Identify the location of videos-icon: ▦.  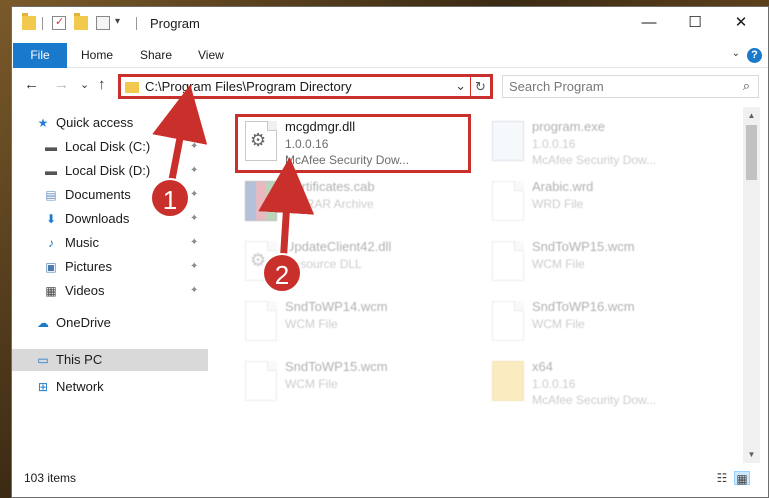
(51, 291).